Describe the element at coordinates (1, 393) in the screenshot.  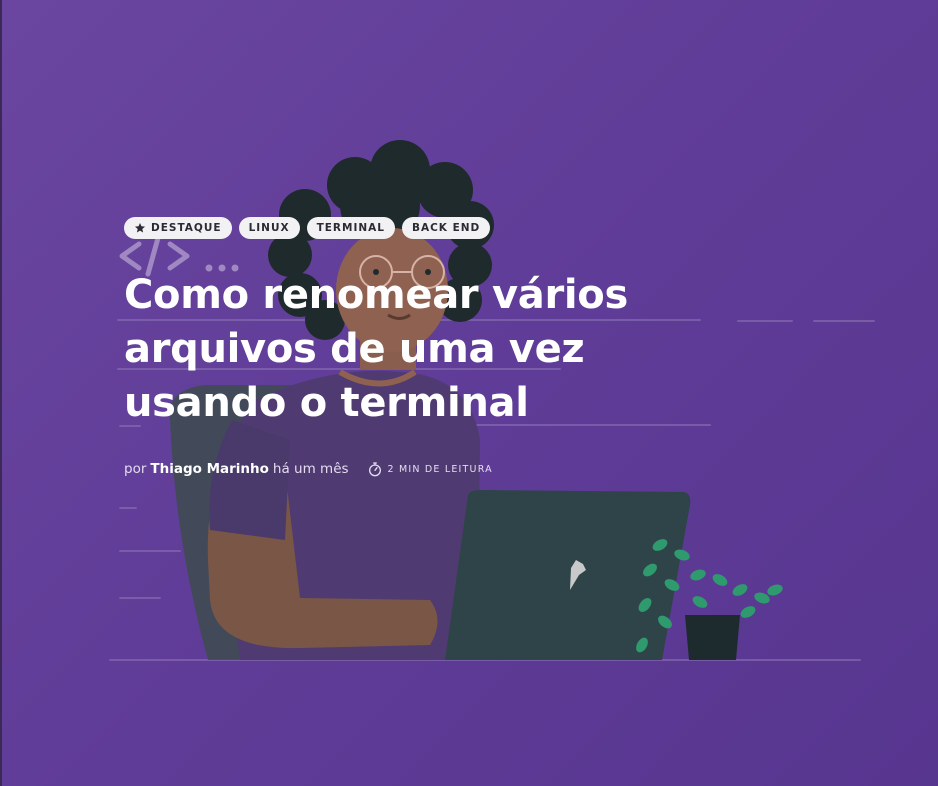
I see `left-border` at that location.